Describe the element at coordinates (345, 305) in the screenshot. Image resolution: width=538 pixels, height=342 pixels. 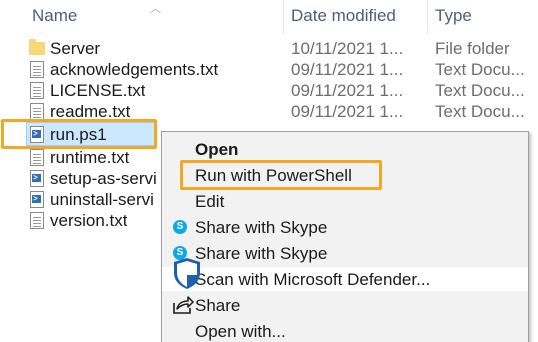
I see `menu-item-share: Share` at that location.